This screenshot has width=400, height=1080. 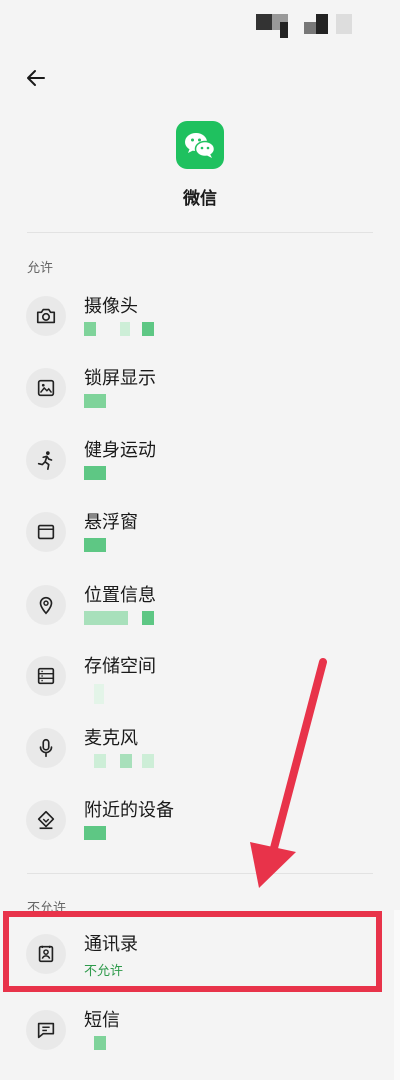 I want to click on permission-item-microphone: 麦克风, so click(x=200, y=753).